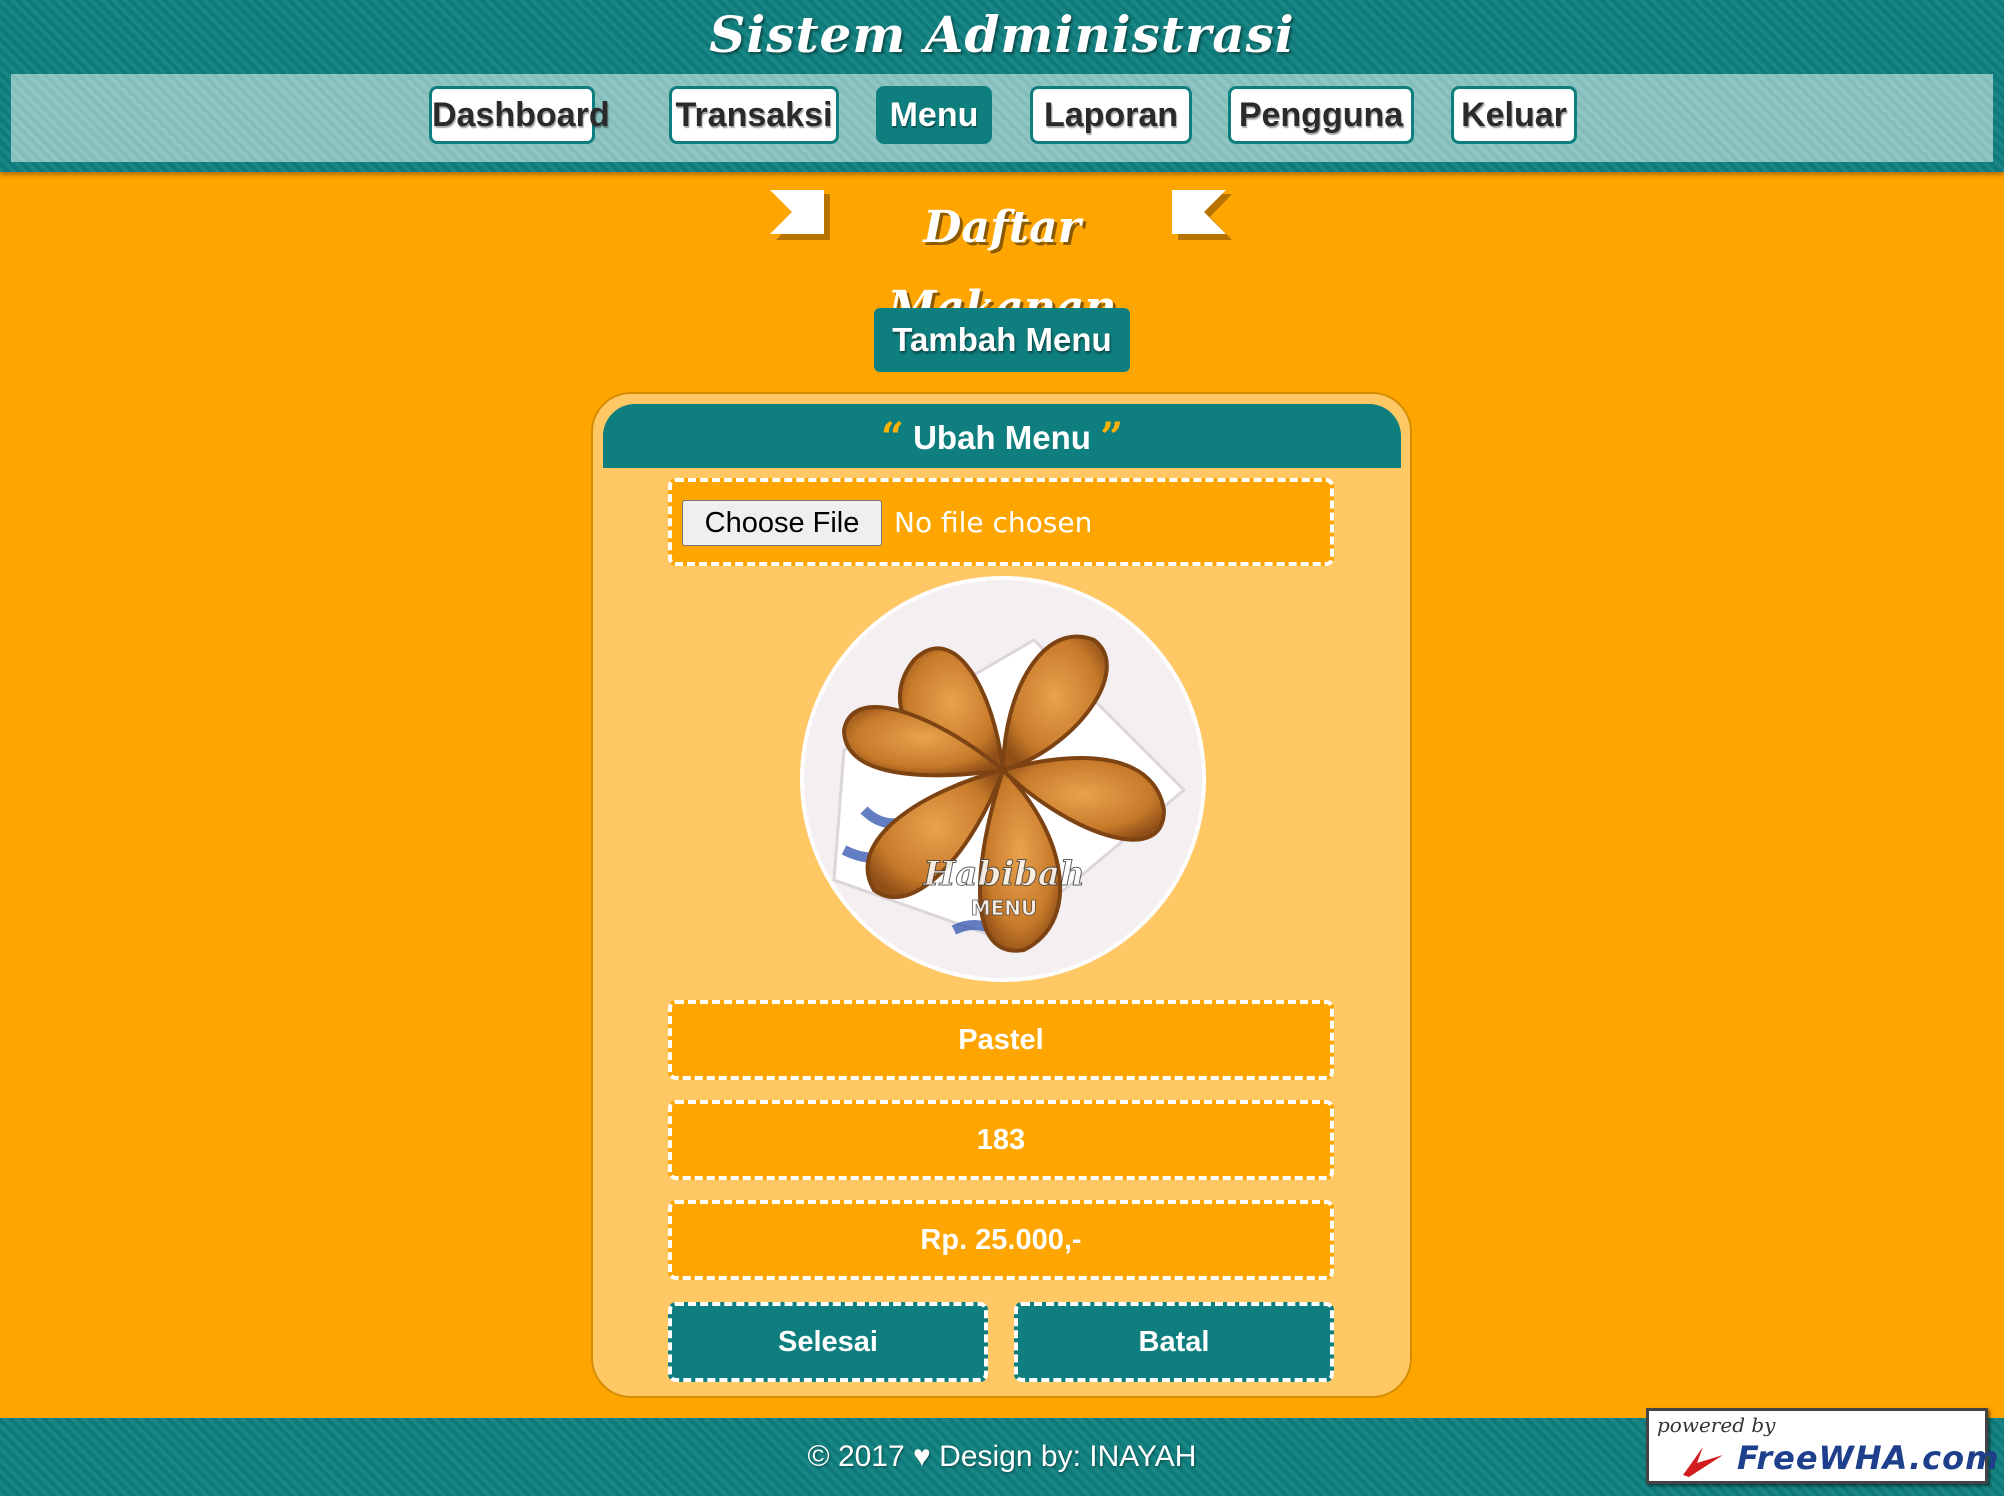 The image size is (2004, 1496). I want to click on file-status-text: No file chosen, so click(993, 522).